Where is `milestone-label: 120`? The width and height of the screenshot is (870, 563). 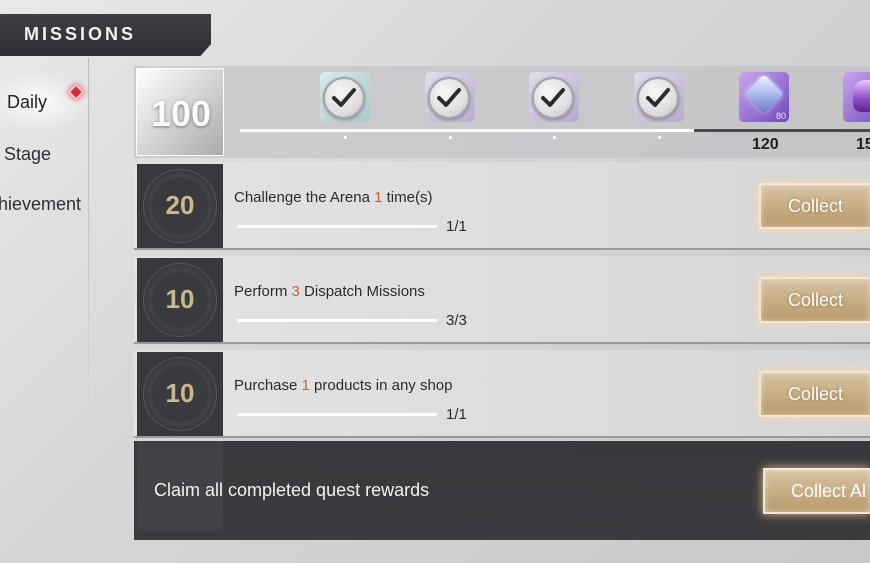
milestone-label: 120 is located at coordinates (765, 144).